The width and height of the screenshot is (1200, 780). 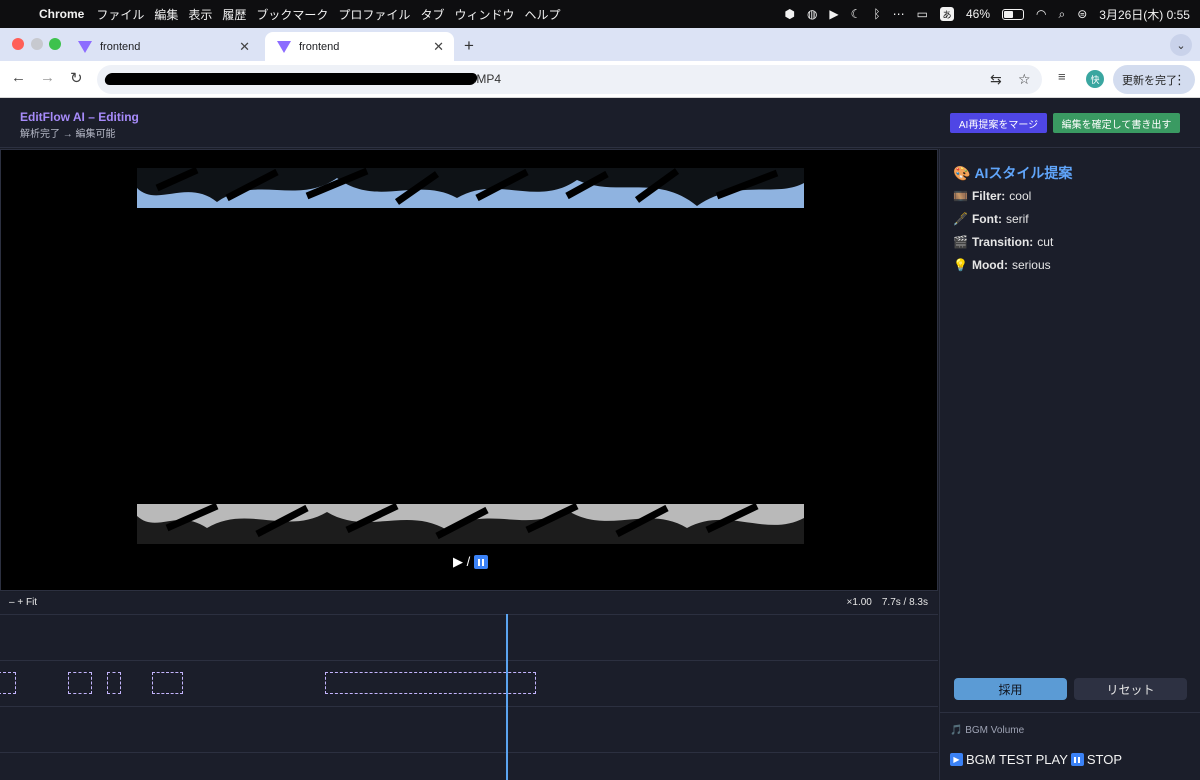 I want to click on close-window-button, so click(x=18, y=44).